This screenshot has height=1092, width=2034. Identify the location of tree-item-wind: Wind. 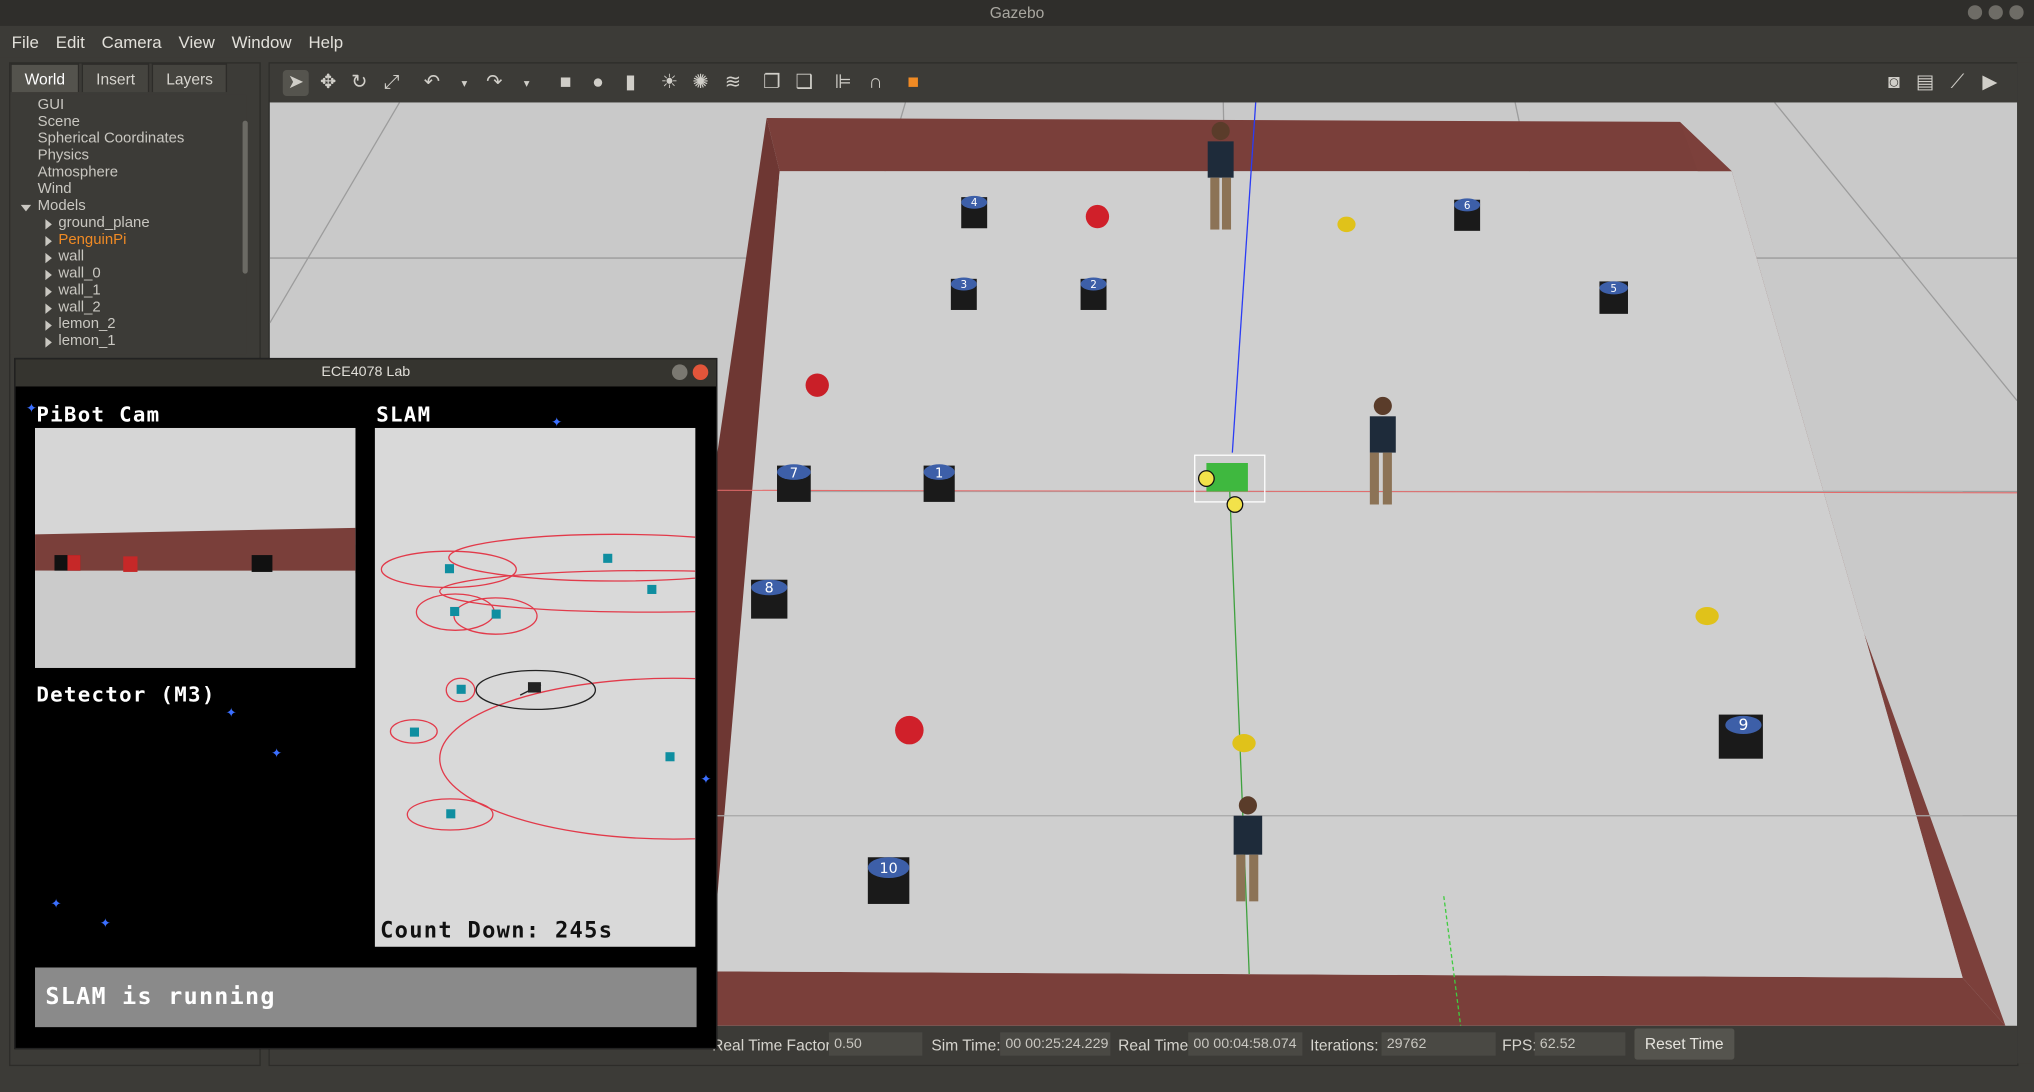
(55, 190).